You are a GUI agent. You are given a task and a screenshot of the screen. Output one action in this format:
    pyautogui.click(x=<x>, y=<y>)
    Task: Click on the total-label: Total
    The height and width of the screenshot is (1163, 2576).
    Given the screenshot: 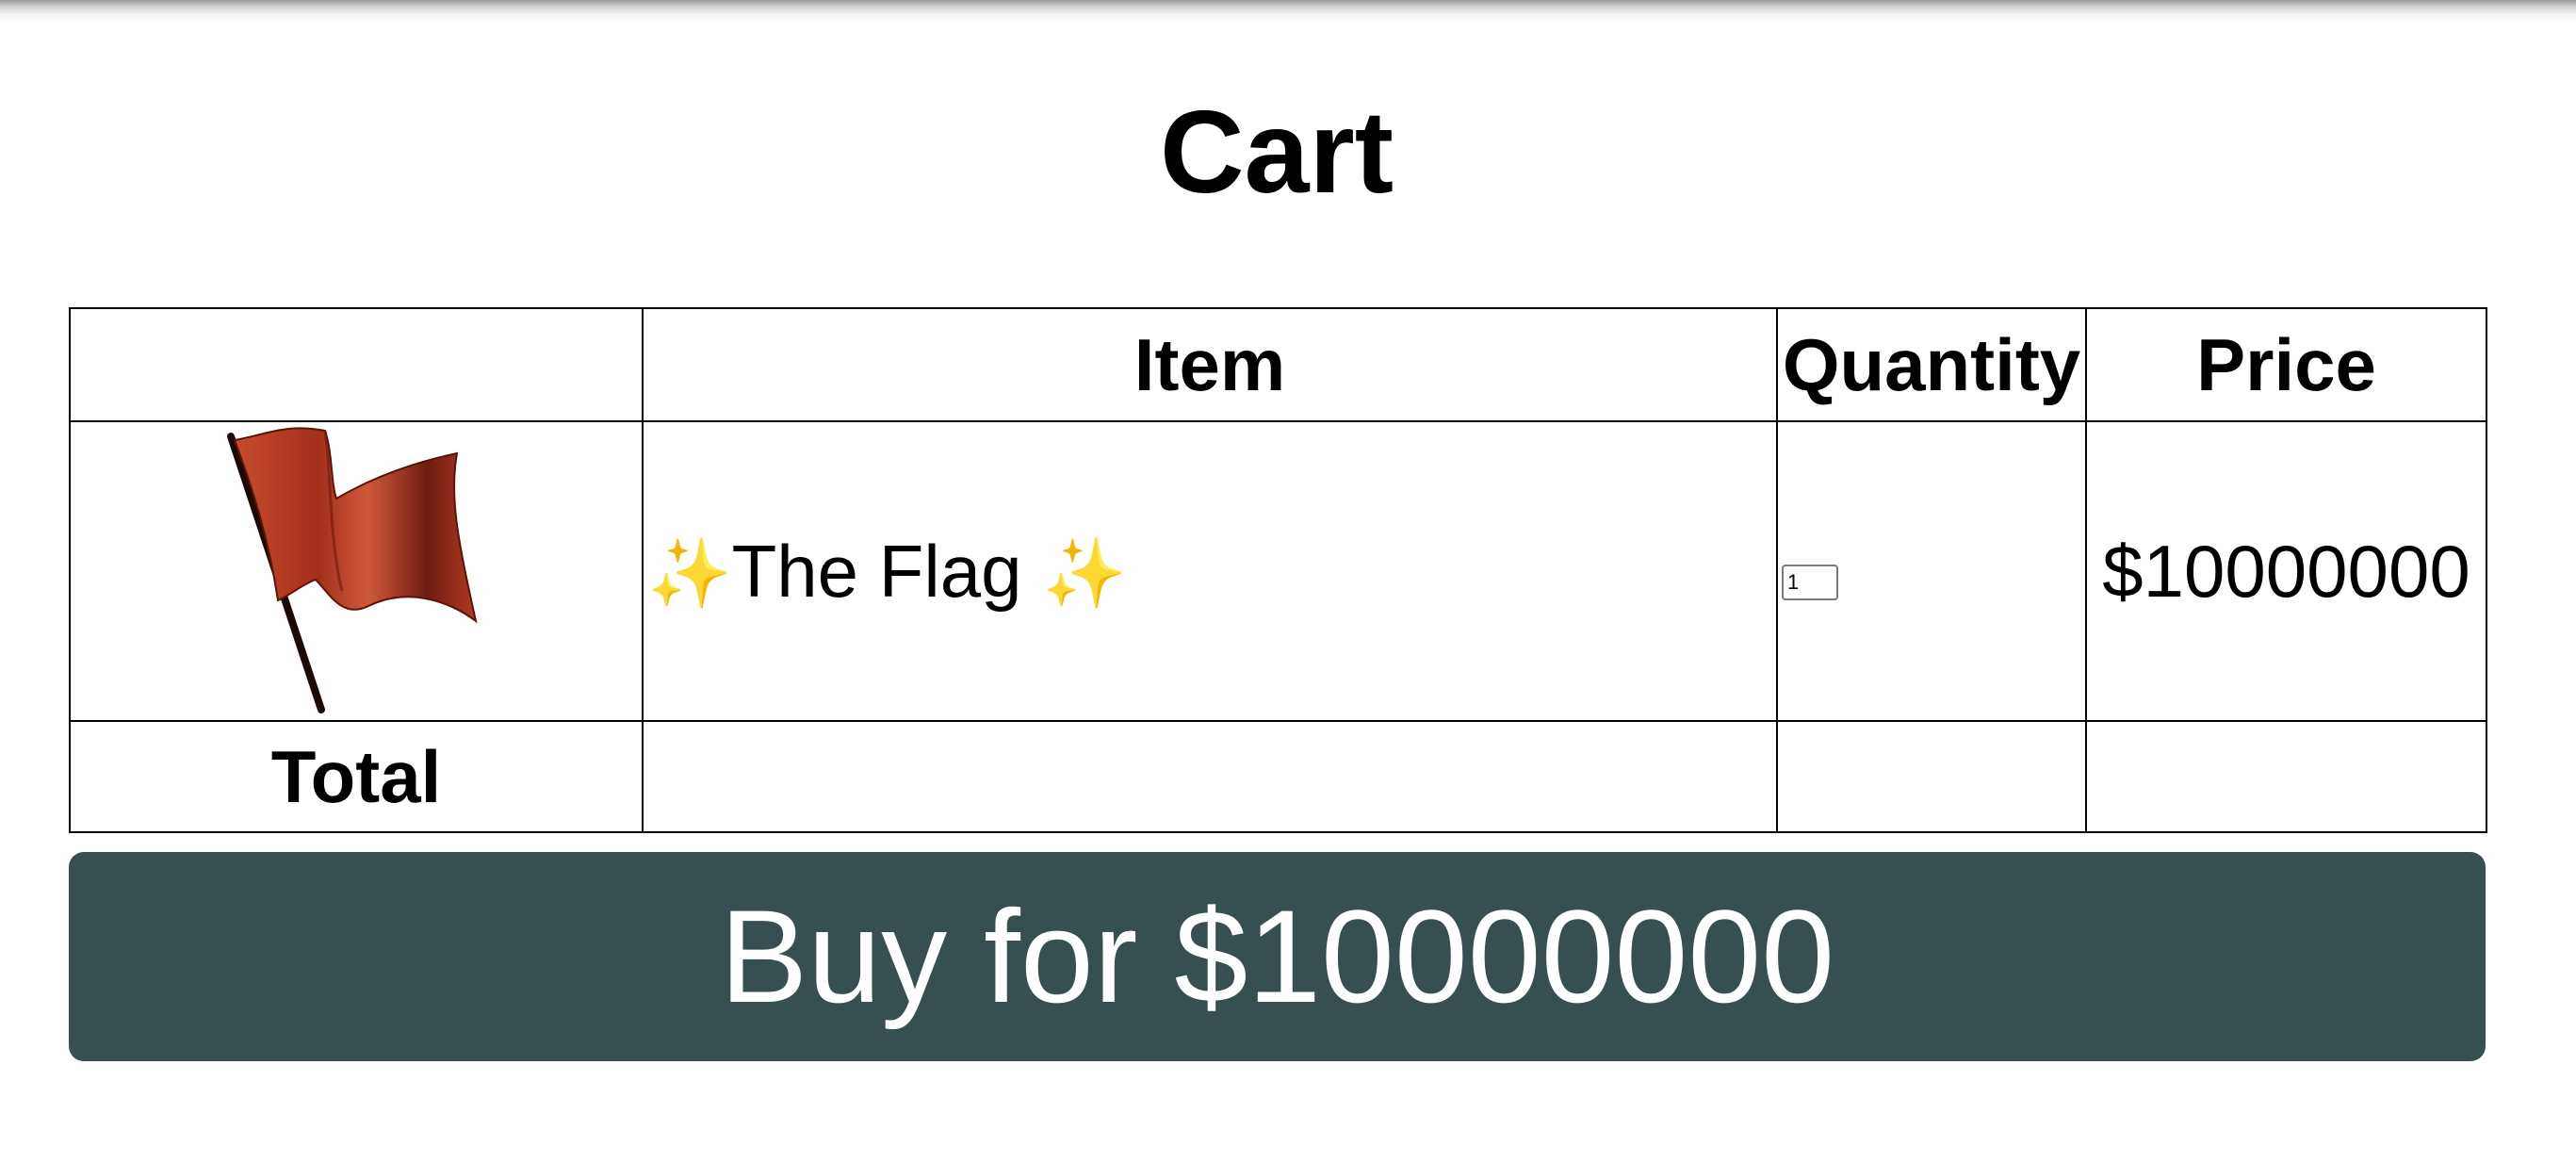 What is the action you would take?
    pyautogui.click(x=356, y=776)
    